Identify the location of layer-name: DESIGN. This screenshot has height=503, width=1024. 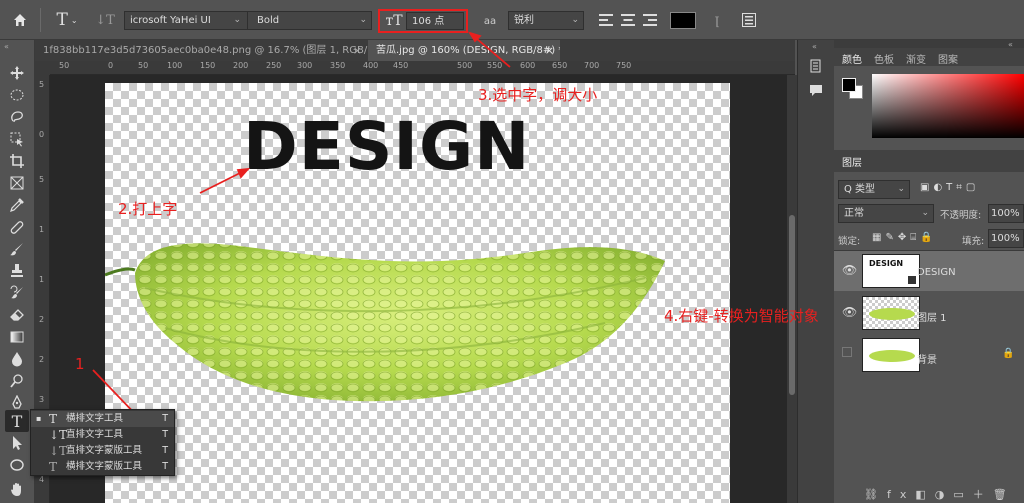
(936, 272).